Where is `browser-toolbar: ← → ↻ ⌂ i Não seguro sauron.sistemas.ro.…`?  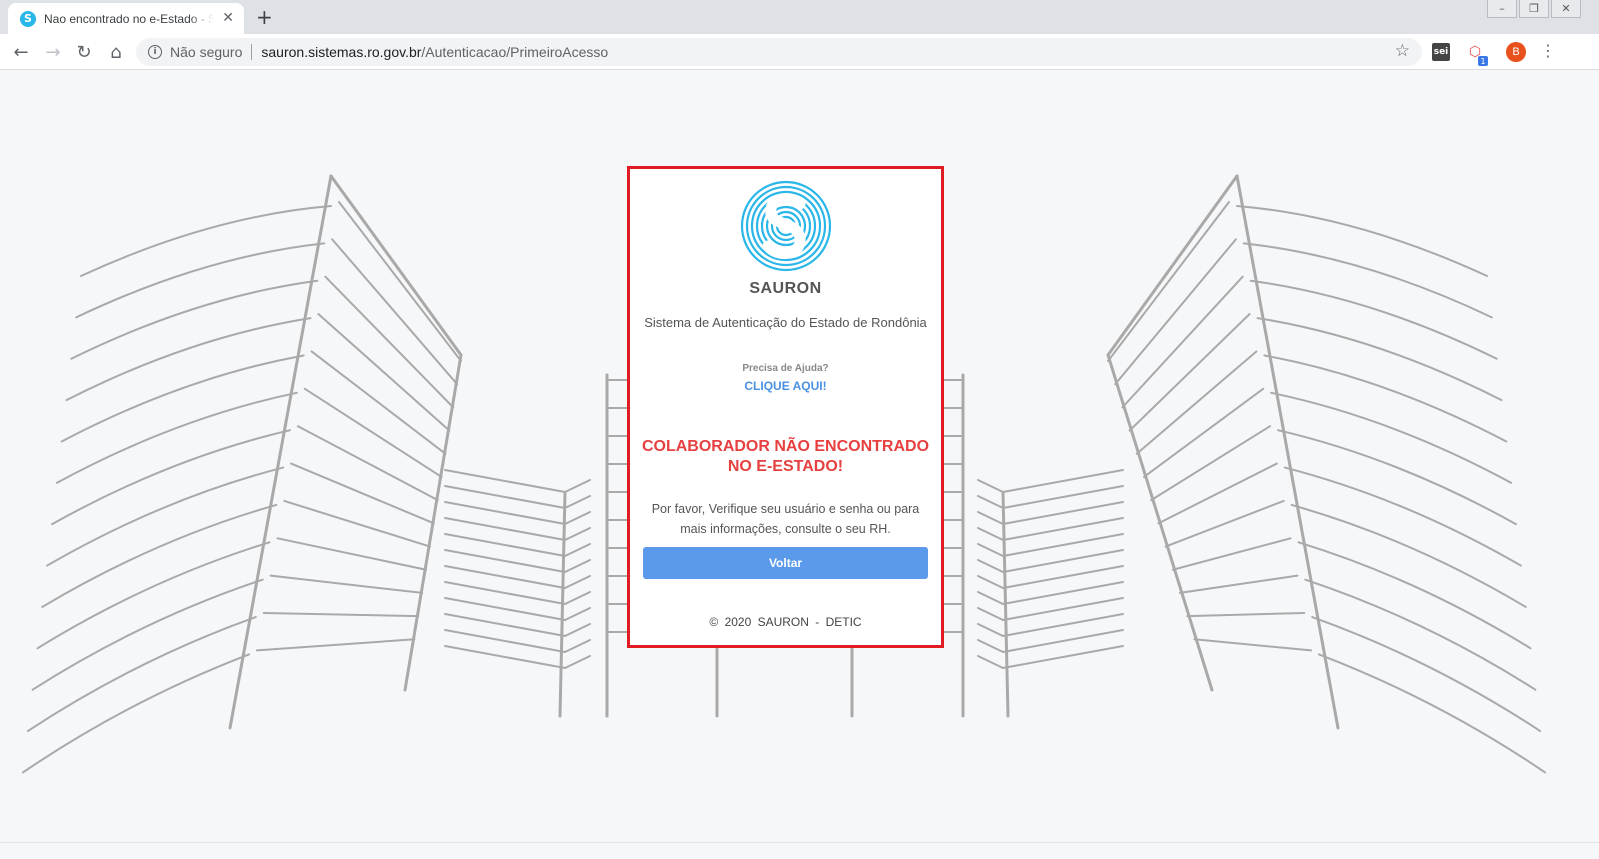
browser-toolbar: ← → ↻ ⌂ i Não seguro sauron.sistemas.ro.… is located at coordinates (799, 52).